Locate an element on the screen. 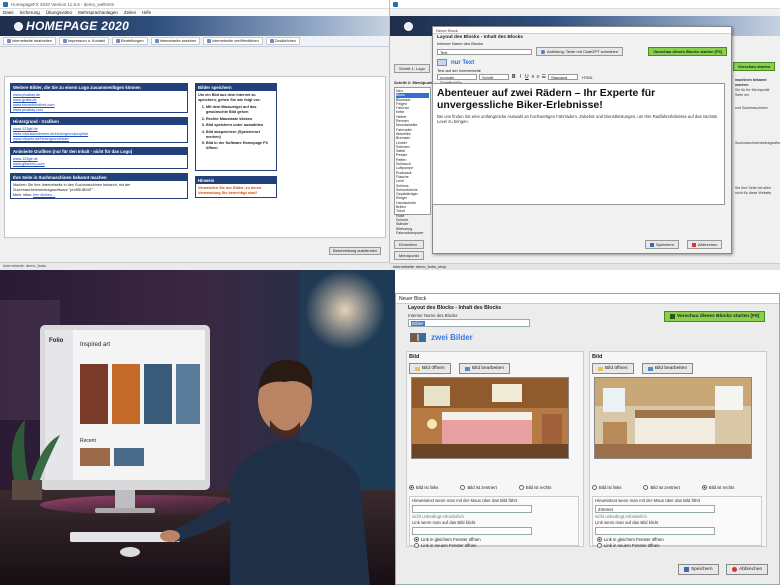  toolbar-settings: Einstellungen is located at coordinates (129, 41).